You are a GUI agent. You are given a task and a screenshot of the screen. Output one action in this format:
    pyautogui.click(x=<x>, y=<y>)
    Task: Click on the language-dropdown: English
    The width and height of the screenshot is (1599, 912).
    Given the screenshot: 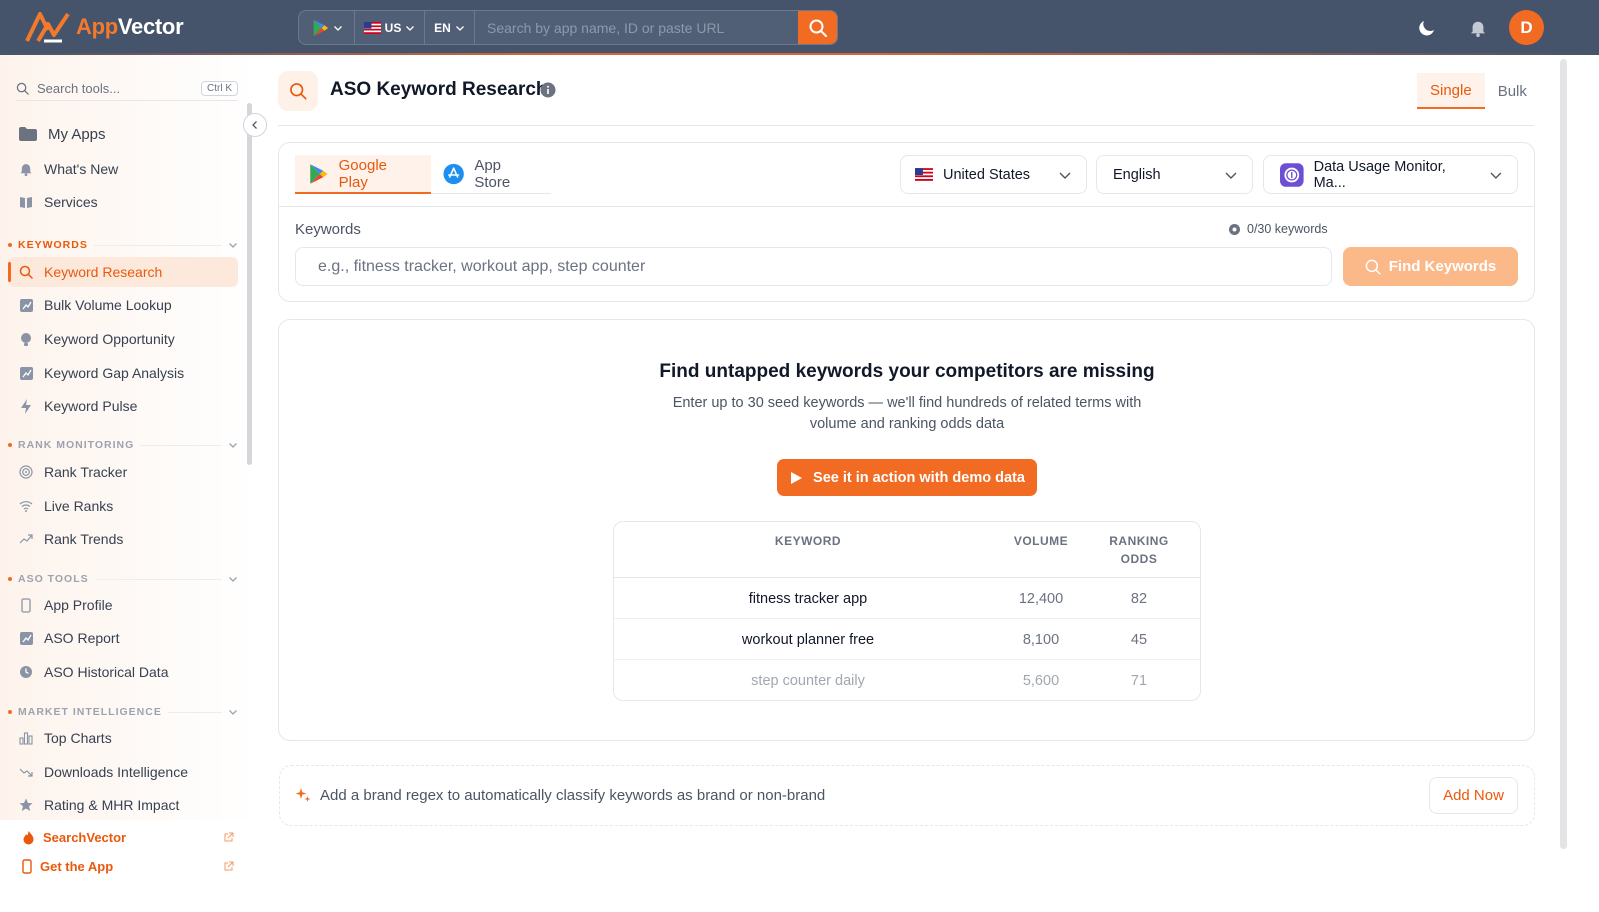 What is the action you would take?
    pyautogui.click(x=1174, y=174)
    